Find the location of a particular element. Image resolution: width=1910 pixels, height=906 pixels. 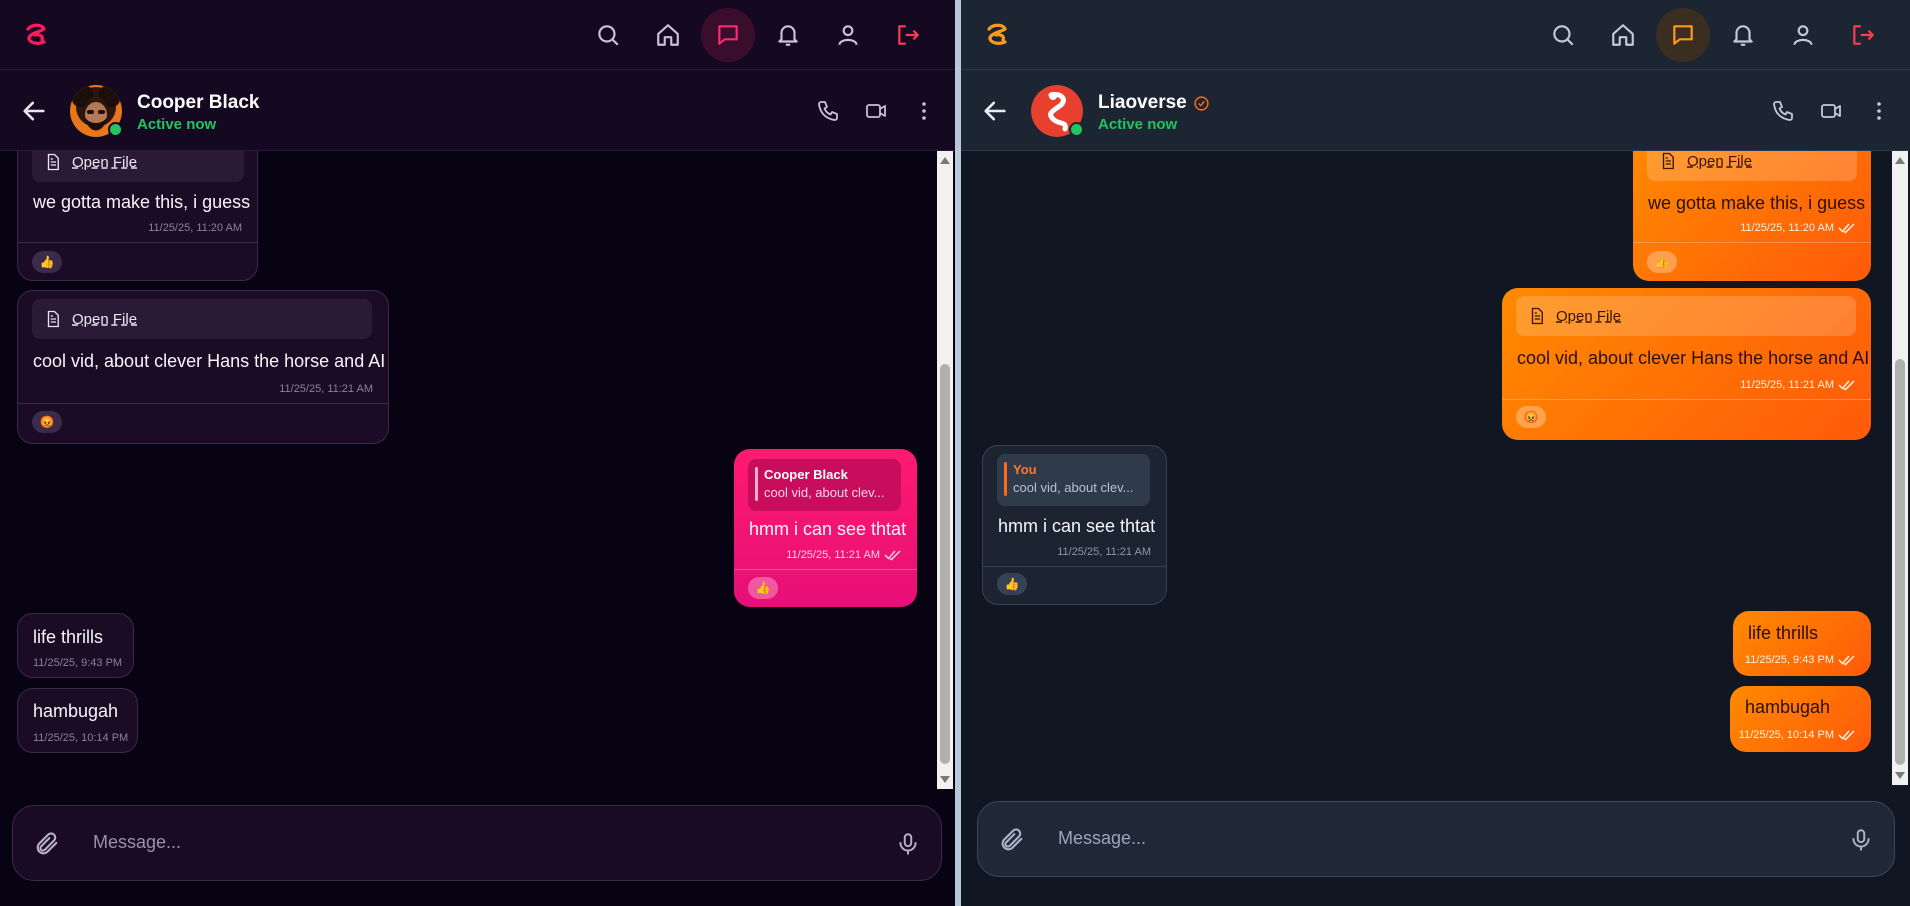

message-bubble-sent: life thrills 11/25/25, 9:43 PM is located at coordinates (1802, 643).